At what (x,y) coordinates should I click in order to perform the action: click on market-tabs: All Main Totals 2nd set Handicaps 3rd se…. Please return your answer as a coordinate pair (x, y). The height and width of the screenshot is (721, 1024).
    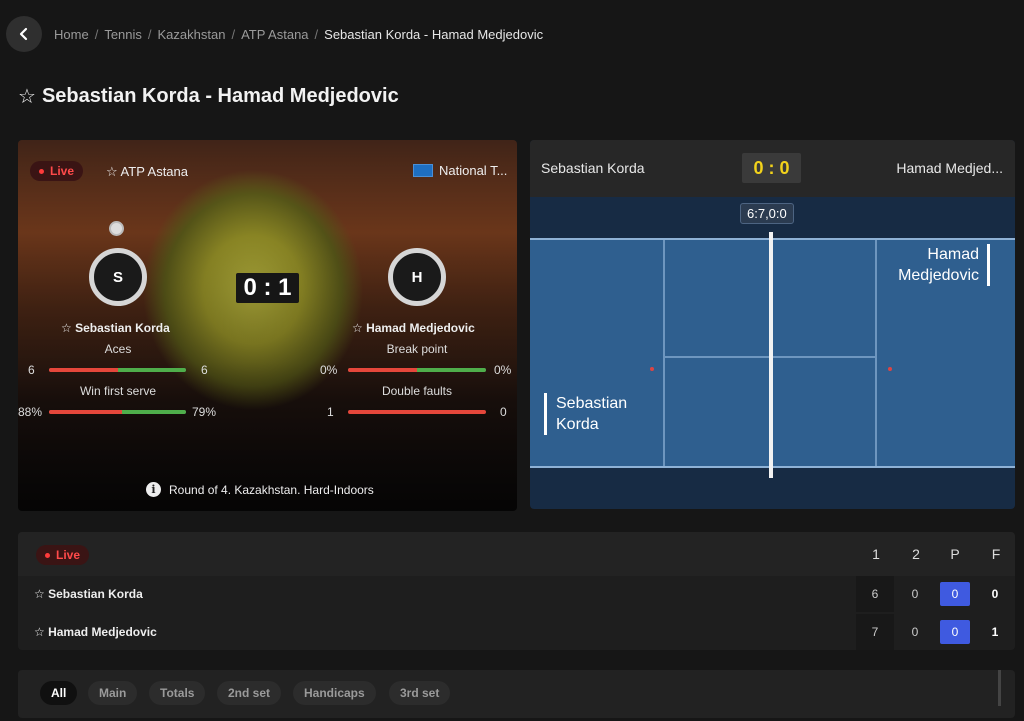
    Looking at the image, I should click on (516, 694).